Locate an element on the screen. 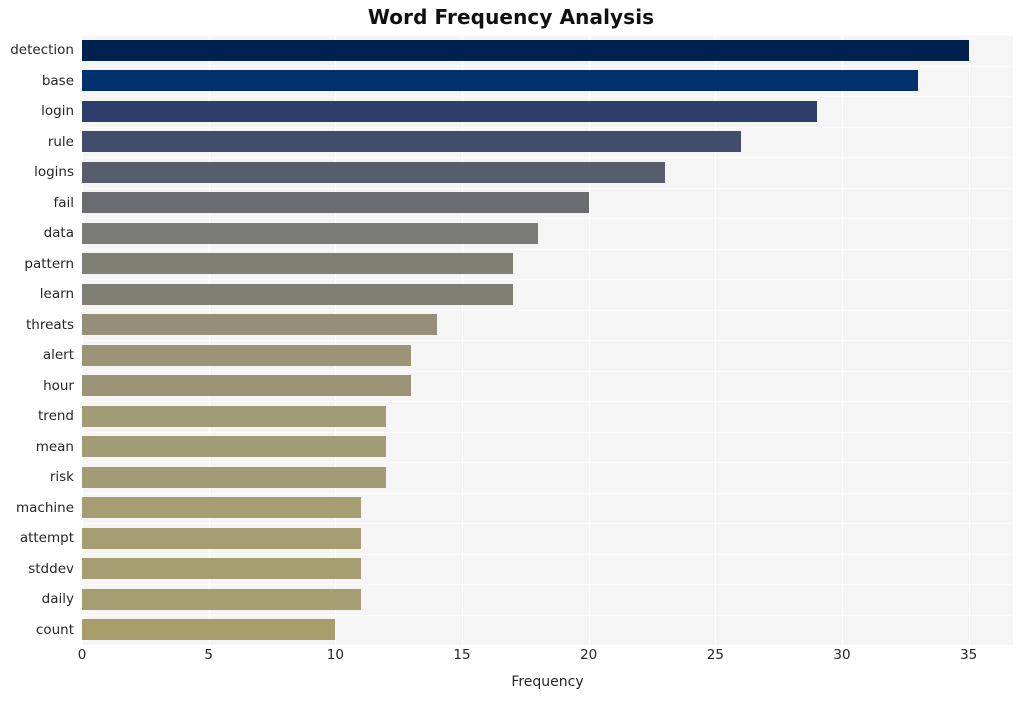 The width and height of the screenshot is (1022, 701). x-tick-label: 15 is located at coordinates (462, 655).